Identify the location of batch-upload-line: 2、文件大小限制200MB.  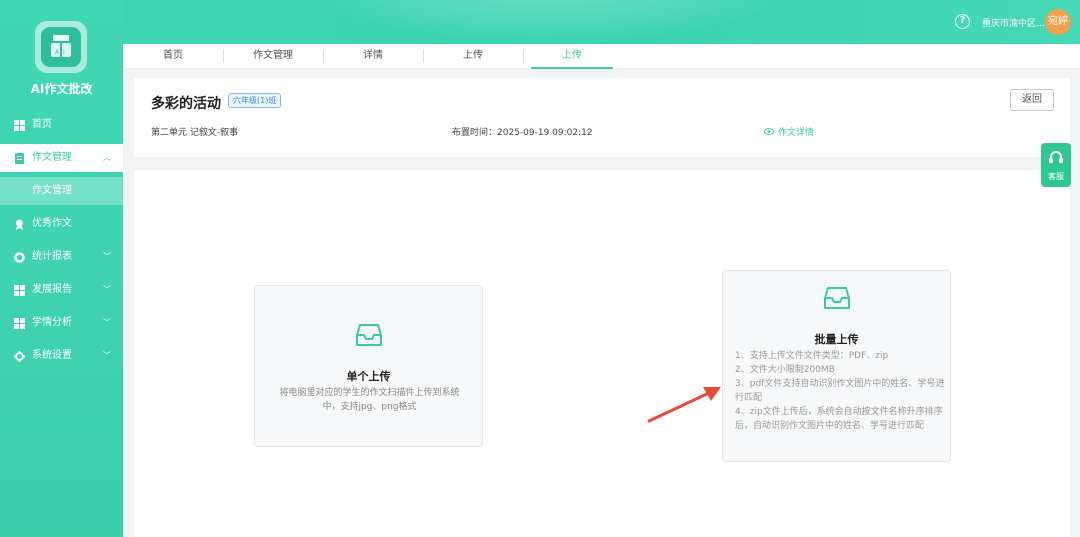
(785, 370).